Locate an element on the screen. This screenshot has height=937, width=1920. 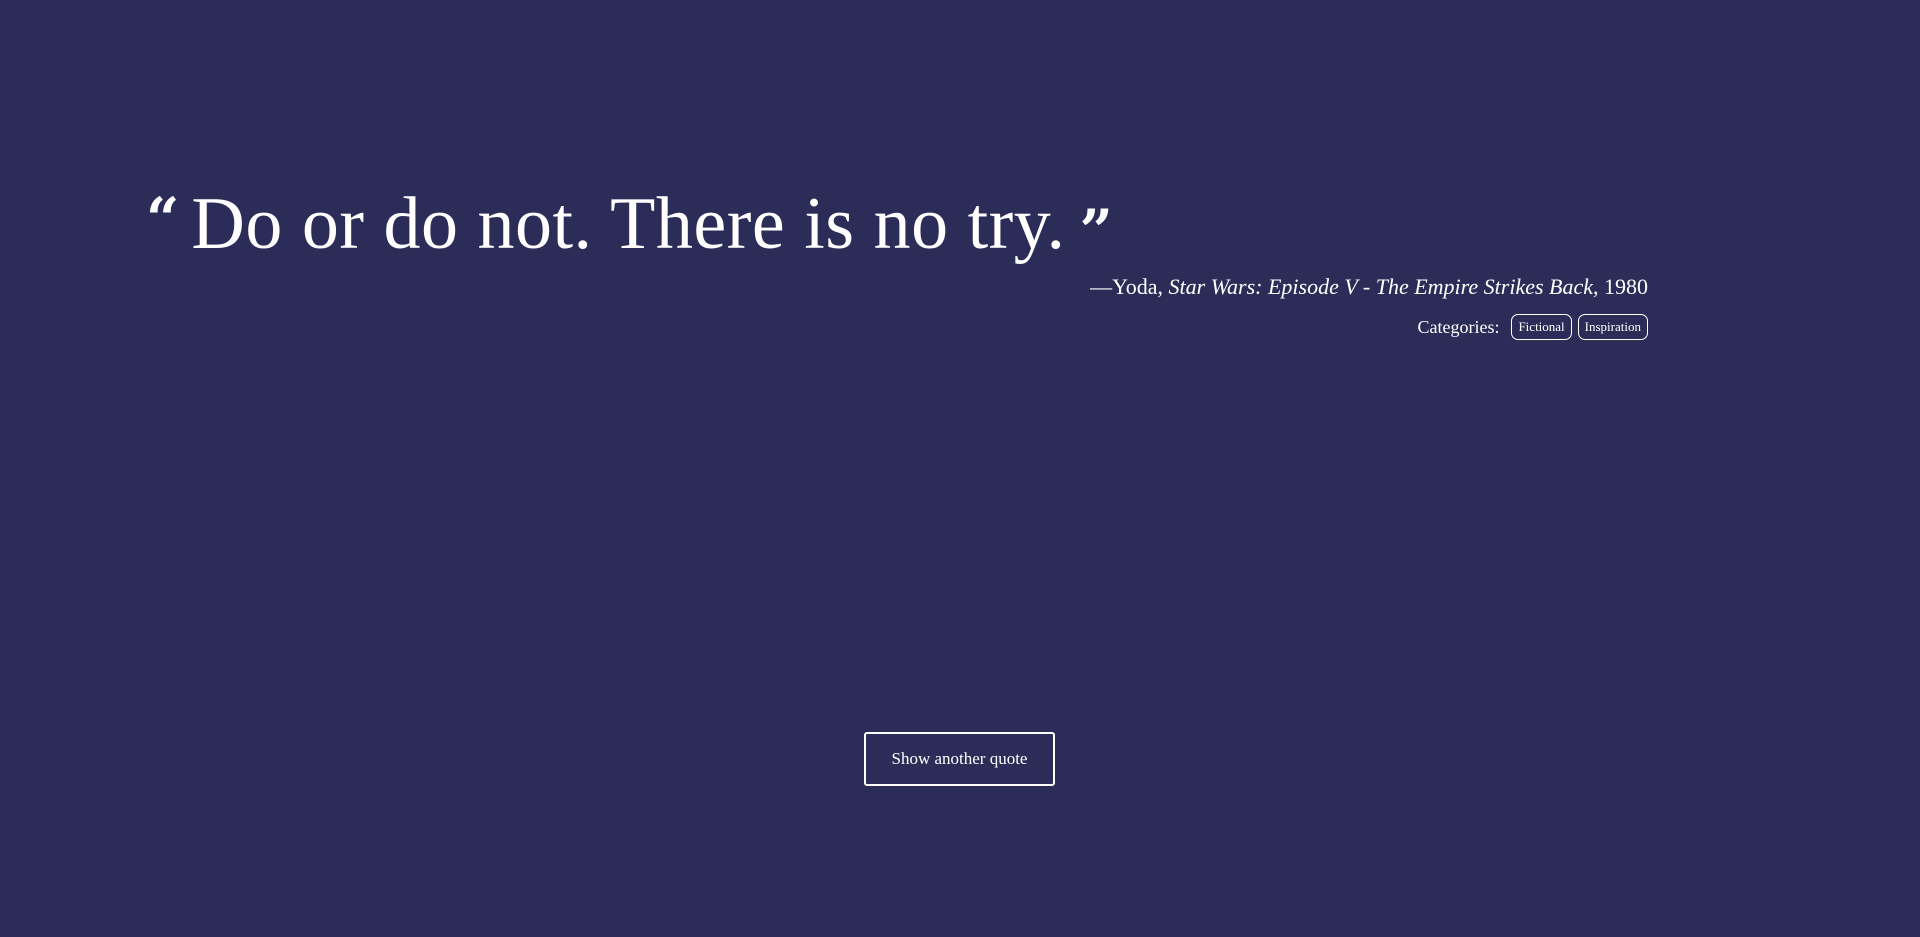
open-quote-icon: “ is located at coordinates (163, 219).